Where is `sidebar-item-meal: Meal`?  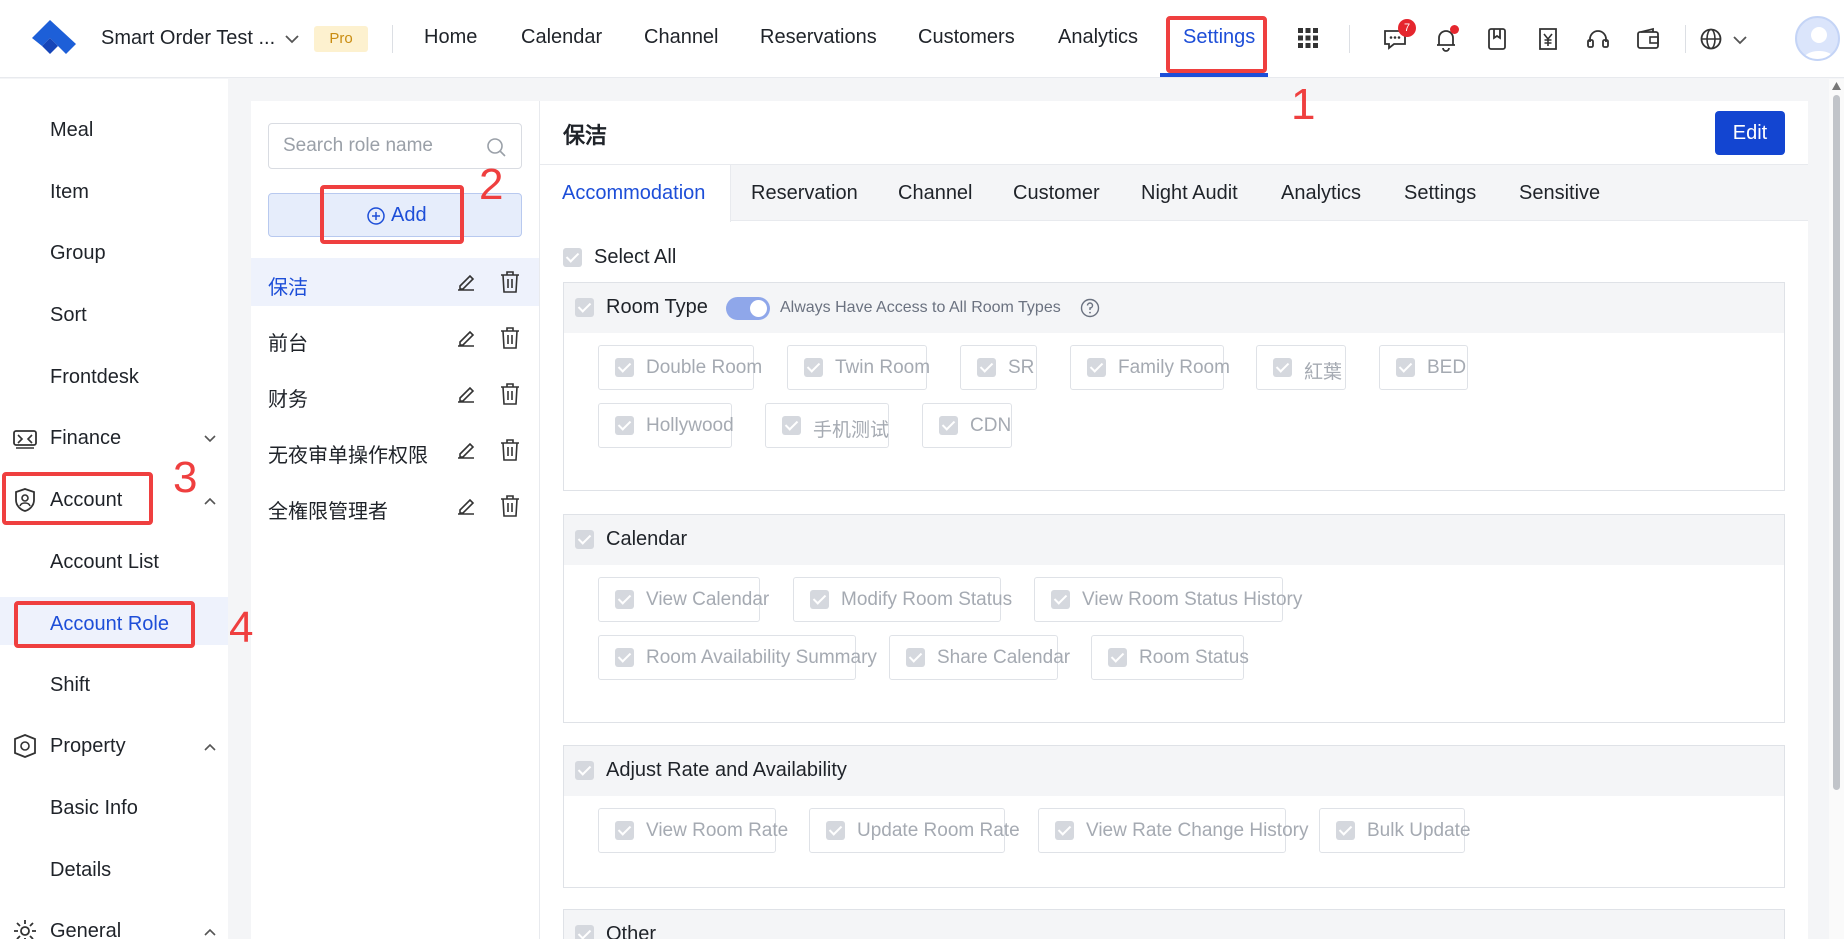 sidebar-item-meal: Meal is located at coordinates (71, 130).